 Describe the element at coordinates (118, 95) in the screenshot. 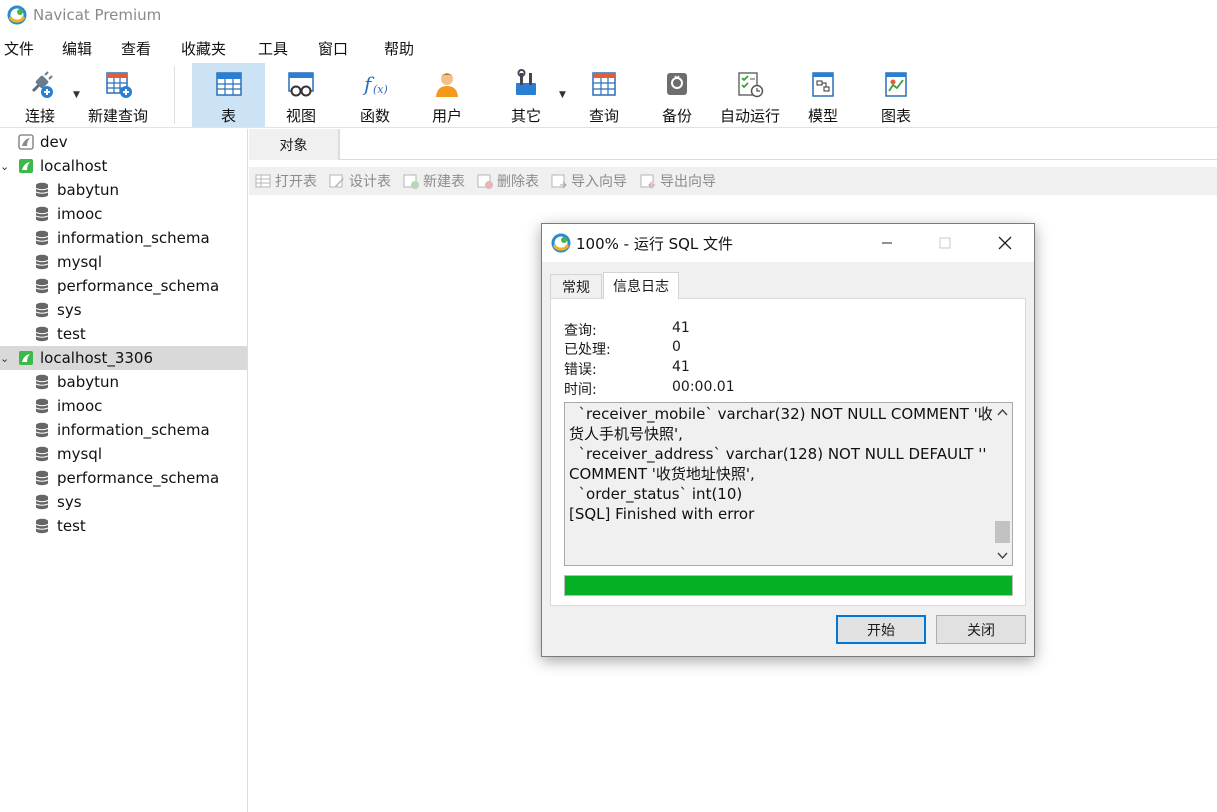

I see `new-query-button: 新建查询` at that location.